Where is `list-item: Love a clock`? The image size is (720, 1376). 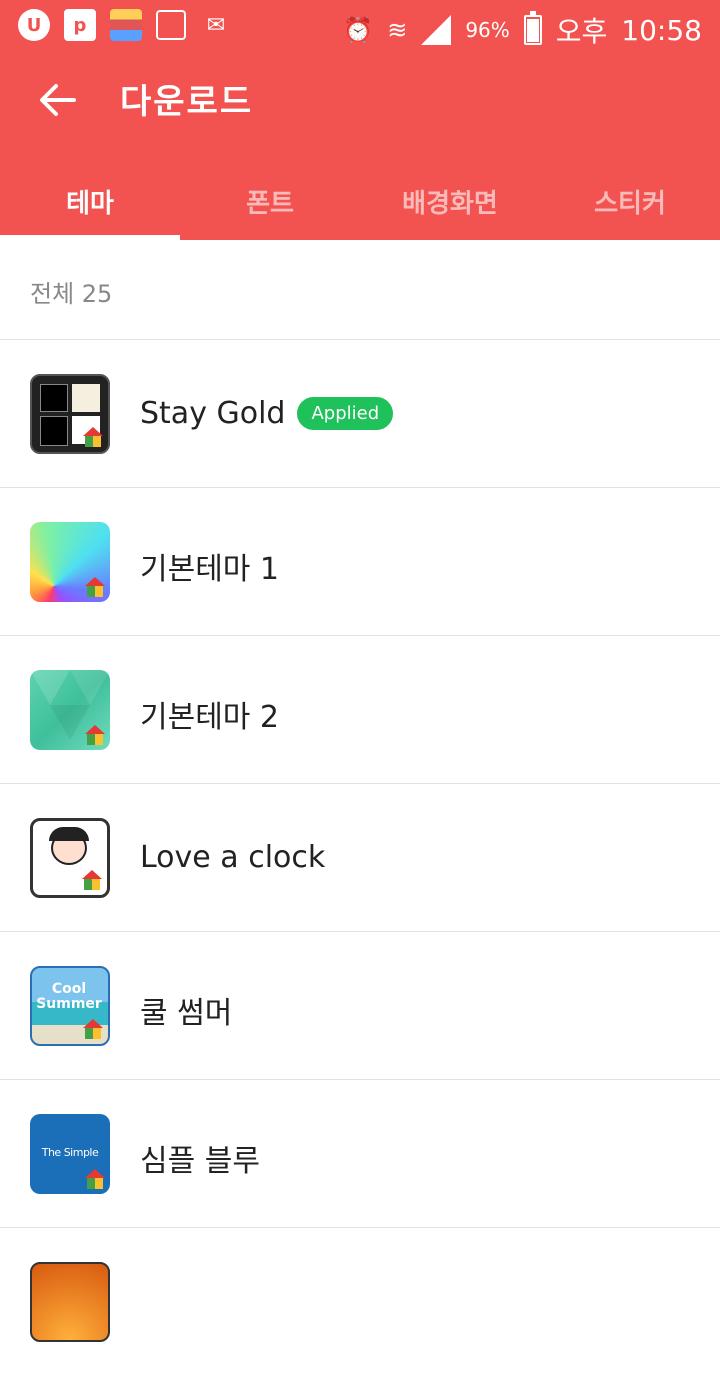 list-item: Love a clock is located at coordinates (360, 858).